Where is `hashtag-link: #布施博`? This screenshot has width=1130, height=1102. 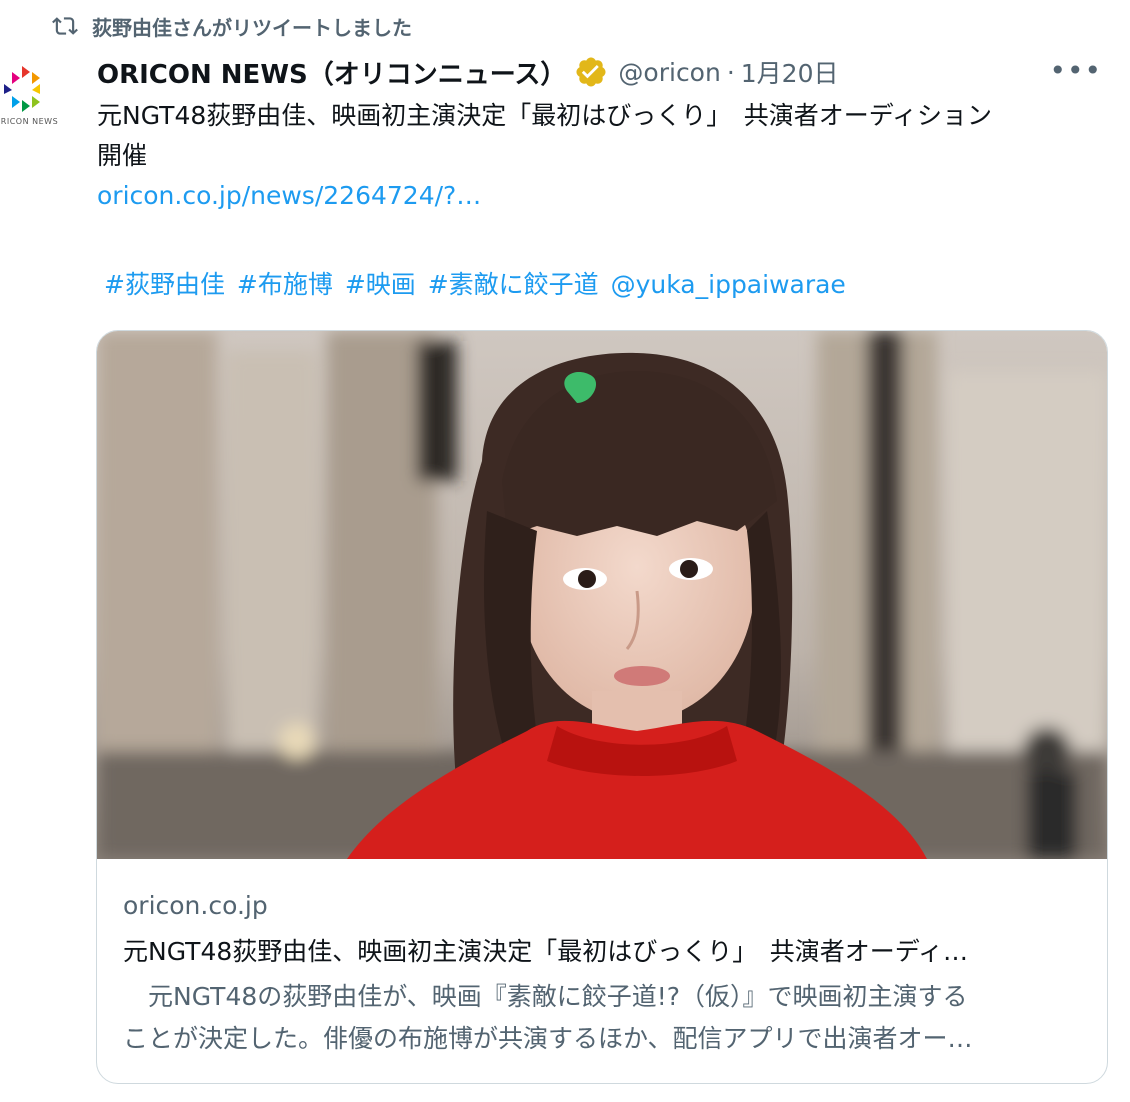
hashtag-link: #布施博 is located at coordinates (285, 284).